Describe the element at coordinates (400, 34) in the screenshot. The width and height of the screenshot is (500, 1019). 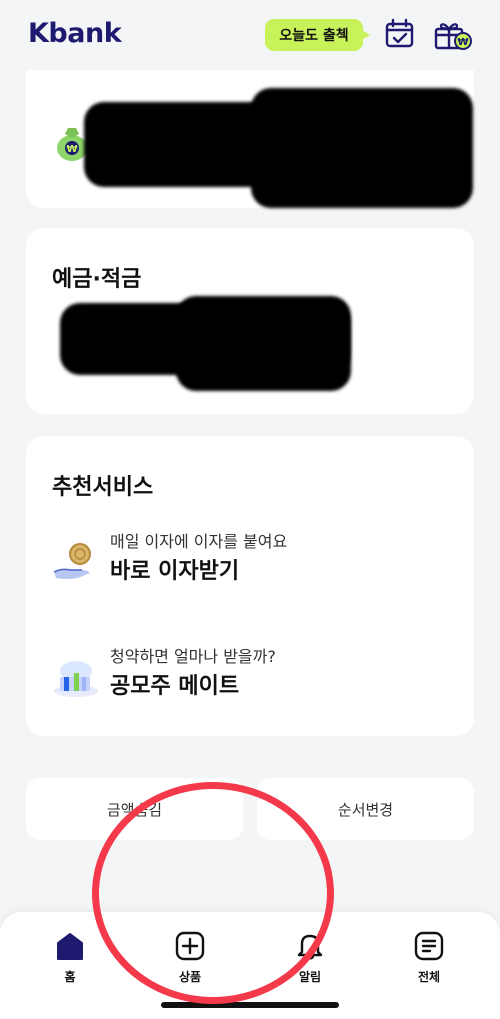
I see `calendar-check-icon` at that location.